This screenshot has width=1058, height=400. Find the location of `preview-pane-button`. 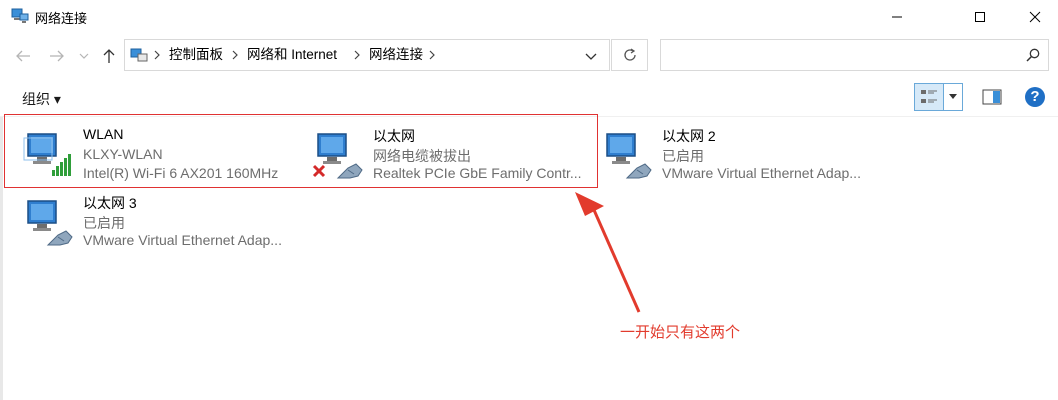

preview-pane-button is located at coordinates (992, 97).